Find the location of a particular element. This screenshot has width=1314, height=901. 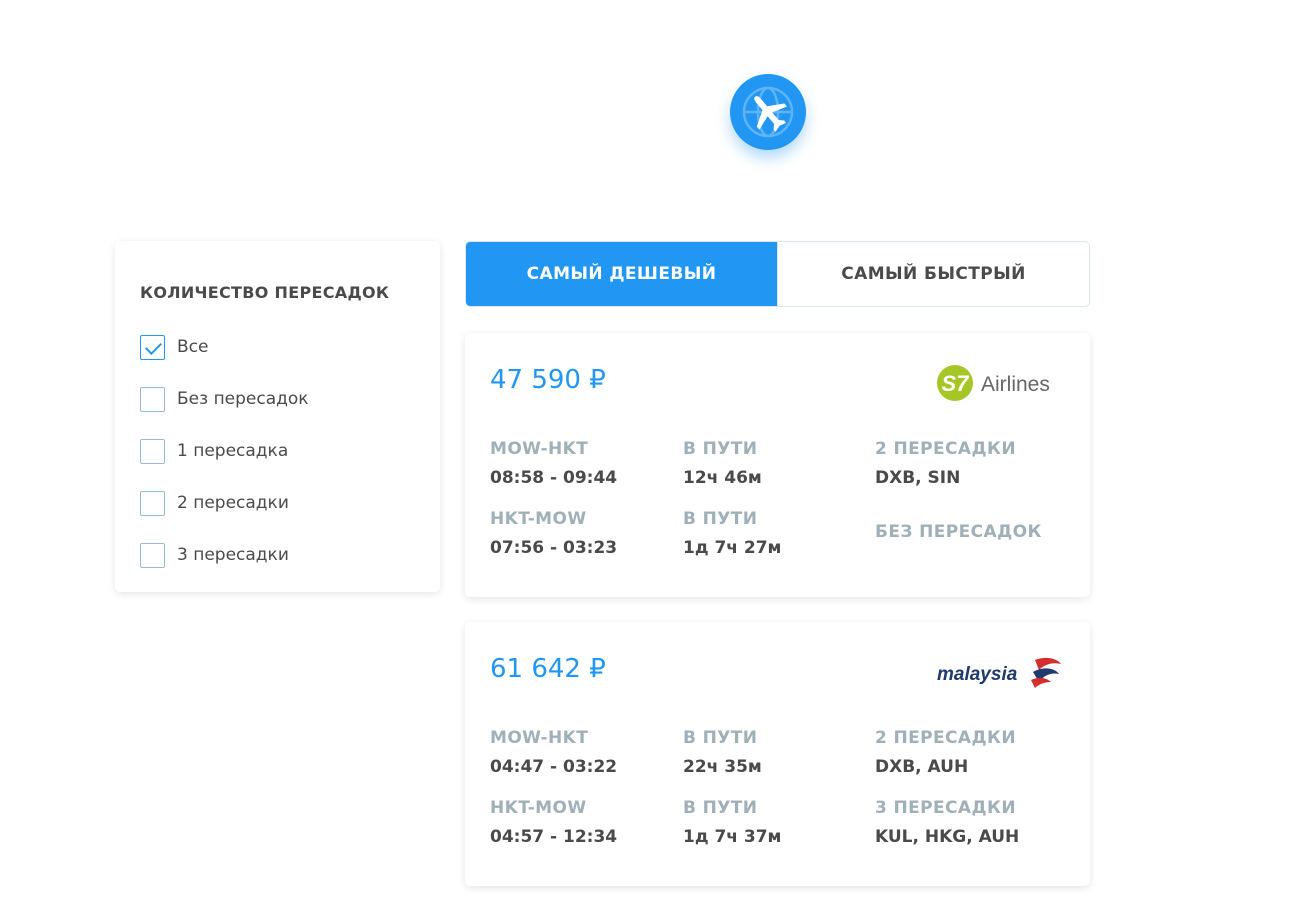

filter-option-label: Все is located at coordinates (193, 347).